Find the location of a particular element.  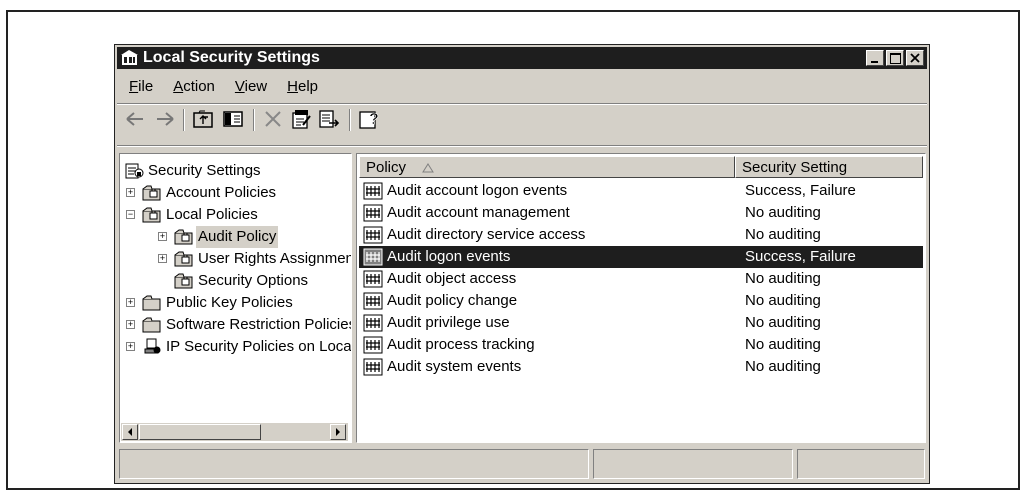

up-folder-icon is located at coordinates (203, 119).